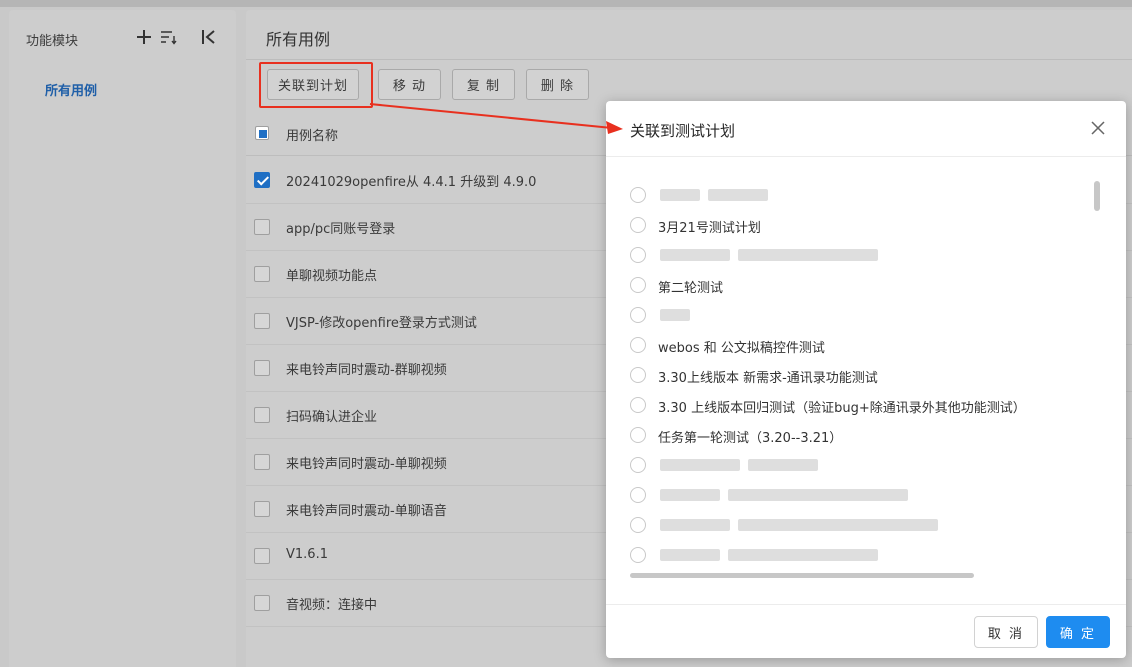 The image size is (1132, 667). What do you see at coordinates (332, 417) in the screenshot?
I see `case-name: 扫码确认进企业` at bounding box center [332, 417].